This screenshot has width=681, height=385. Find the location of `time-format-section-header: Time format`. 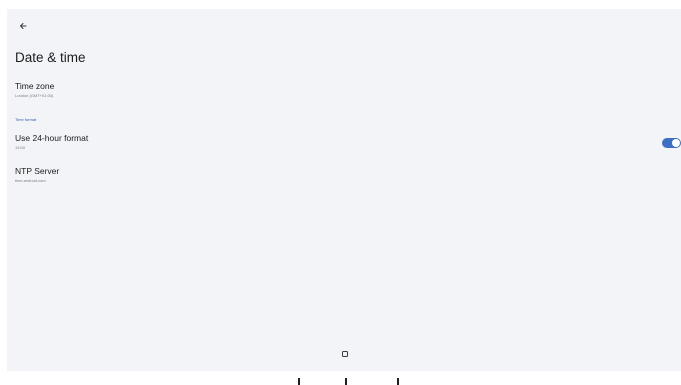

time-format-section-header: Time format is located at coordinates (26, 119).